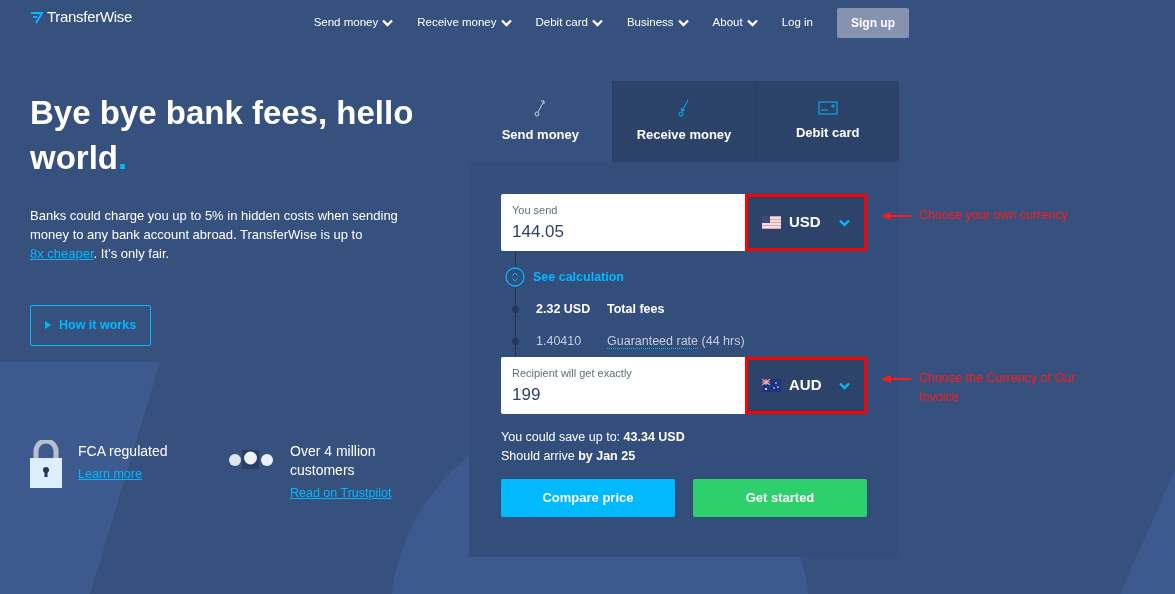 Image resolution: width=1175 pixels, height=594 pixels. What do you see at coordinates (636, 309) in the screenshot?
I see `calc-label: Total fees` at bounding box center [636, 309].